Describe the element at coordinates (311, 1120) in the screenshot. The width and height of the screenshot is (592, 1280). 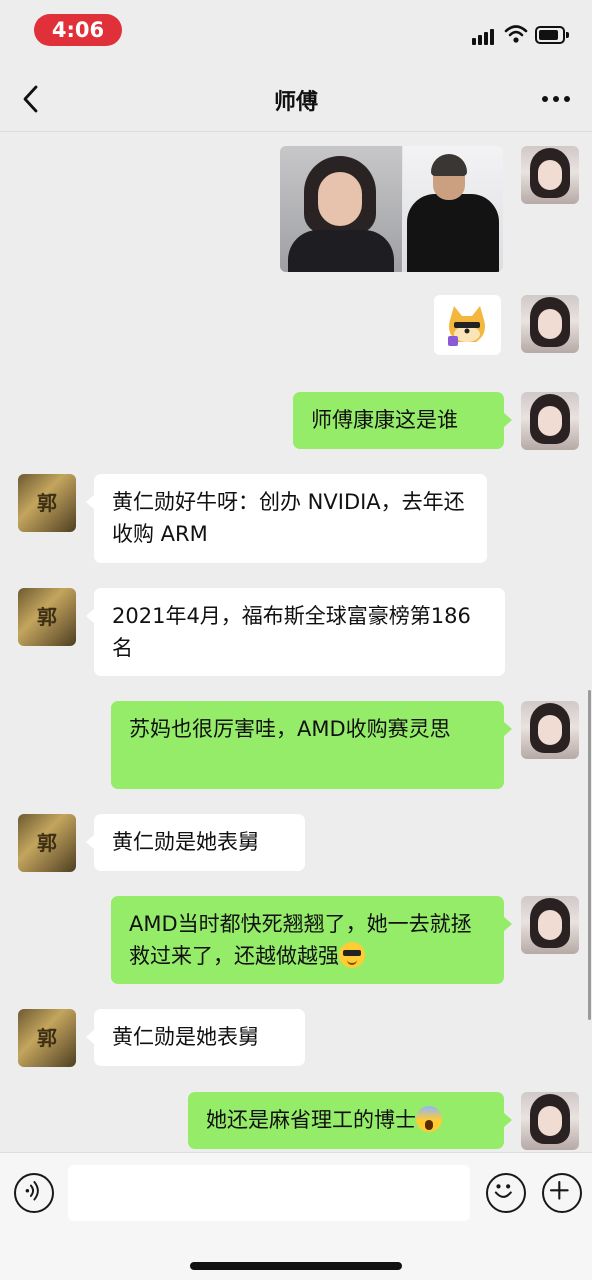
I see `message-text: 她还是麻省理工的博士` at that location.